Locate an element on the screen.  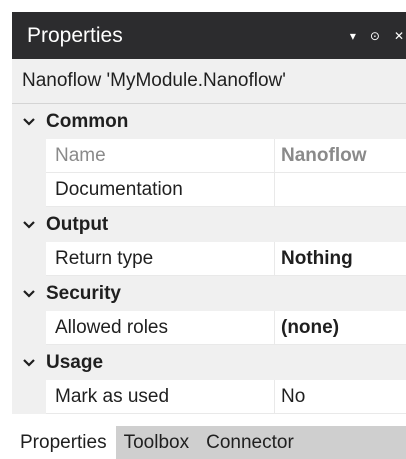
pin-icon: ⊙ is located at coordinates (375, 36).